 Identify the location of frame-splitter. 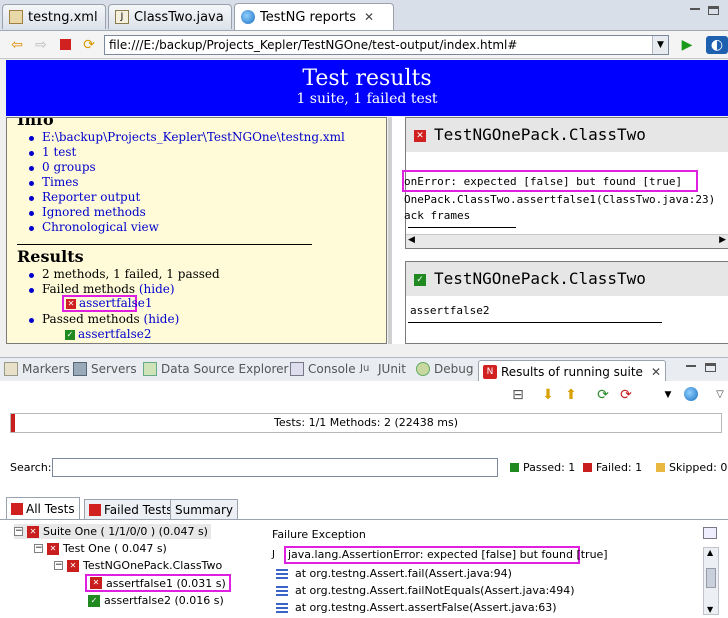
(390, 230).